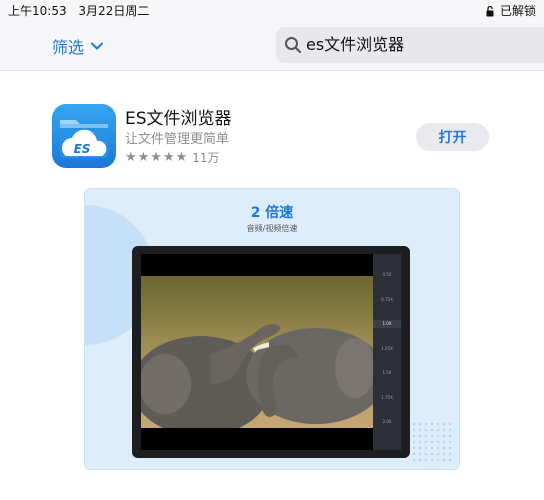  What do you see at coordinates (452, 137) in the screenshot?
I see `open-button: 打开` at bounding box center [452, 137].